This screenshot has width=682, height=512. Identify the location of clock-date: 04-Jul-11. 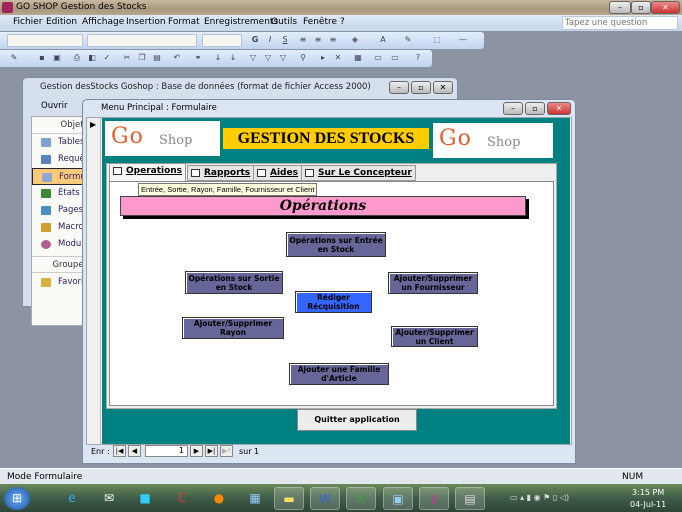
(648, 504).